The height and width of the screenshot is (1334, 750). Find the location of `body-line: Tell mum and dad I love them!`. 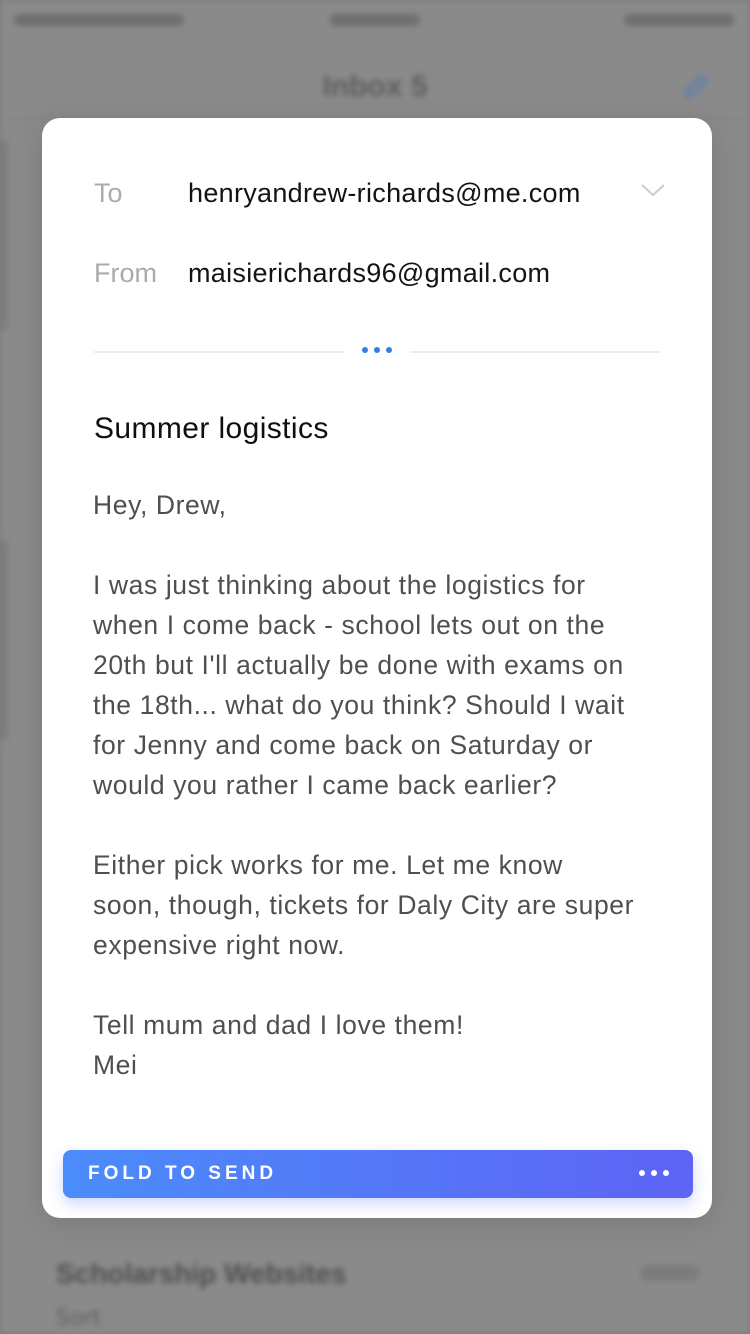

body-line: Tell mum and dad I love them! is located at coordinates (278, 1025).